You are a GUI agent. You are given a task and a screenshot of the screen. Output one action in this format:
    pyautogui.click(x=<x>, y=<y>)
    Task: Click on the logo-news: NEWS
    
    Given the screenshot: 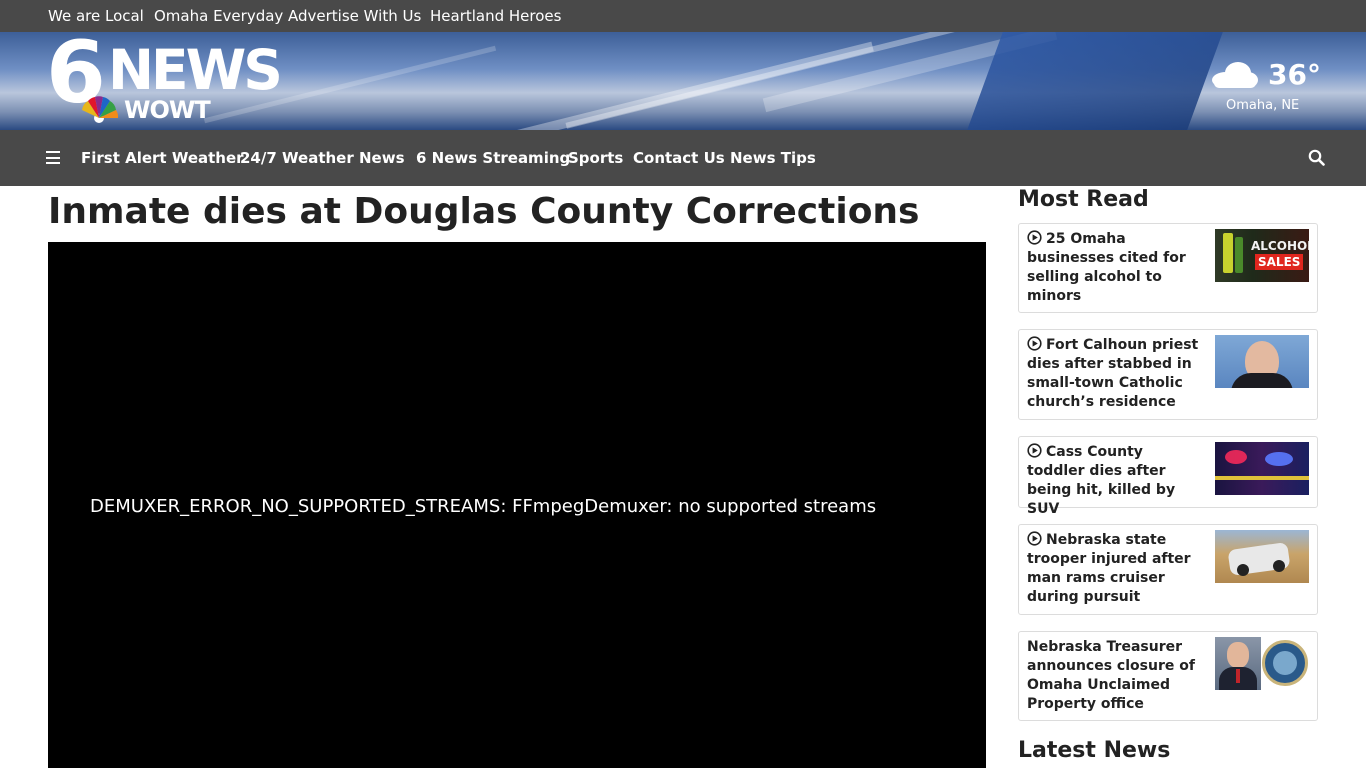 What is the action you would take?
    pyautogui.click(x=195, y=70)
    